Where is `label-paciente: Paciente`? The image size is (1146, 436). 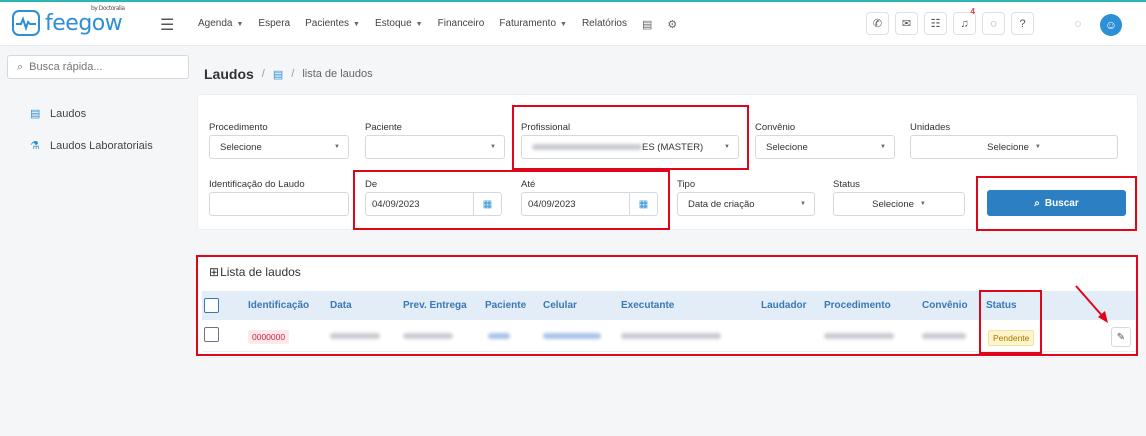 label-paciente: Paciente is located at coordinates (383, 127).